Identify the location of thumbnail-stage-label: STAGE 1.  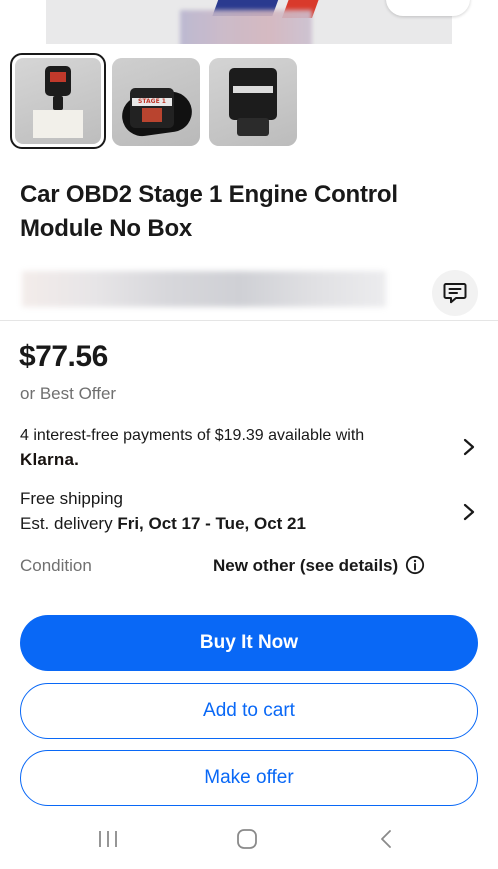
(152, 102).